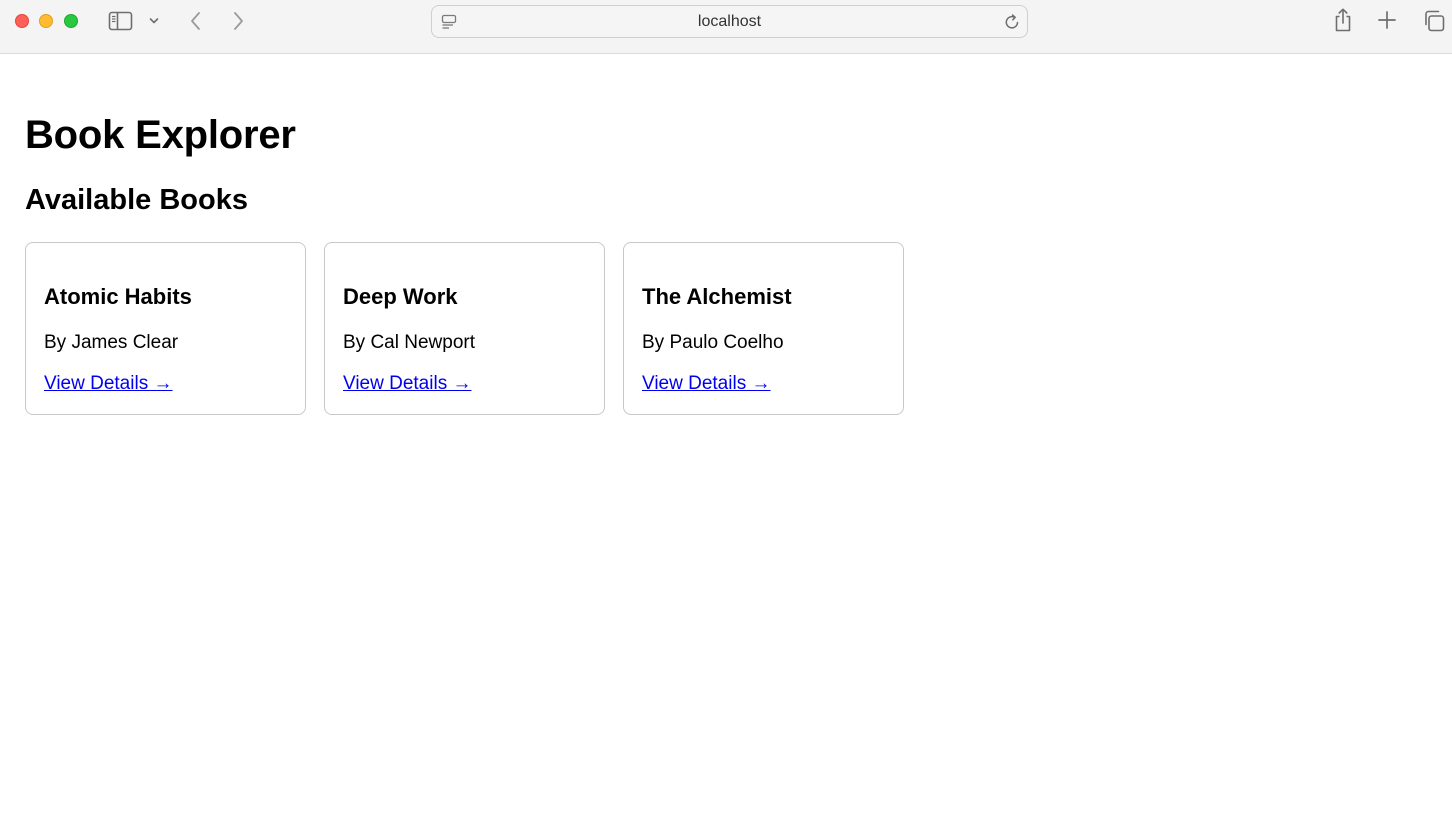 The image size is (1452, 829). Describe the element at coordinates (1012, 22) in the screenshot. I see `reload-icon` at that location.